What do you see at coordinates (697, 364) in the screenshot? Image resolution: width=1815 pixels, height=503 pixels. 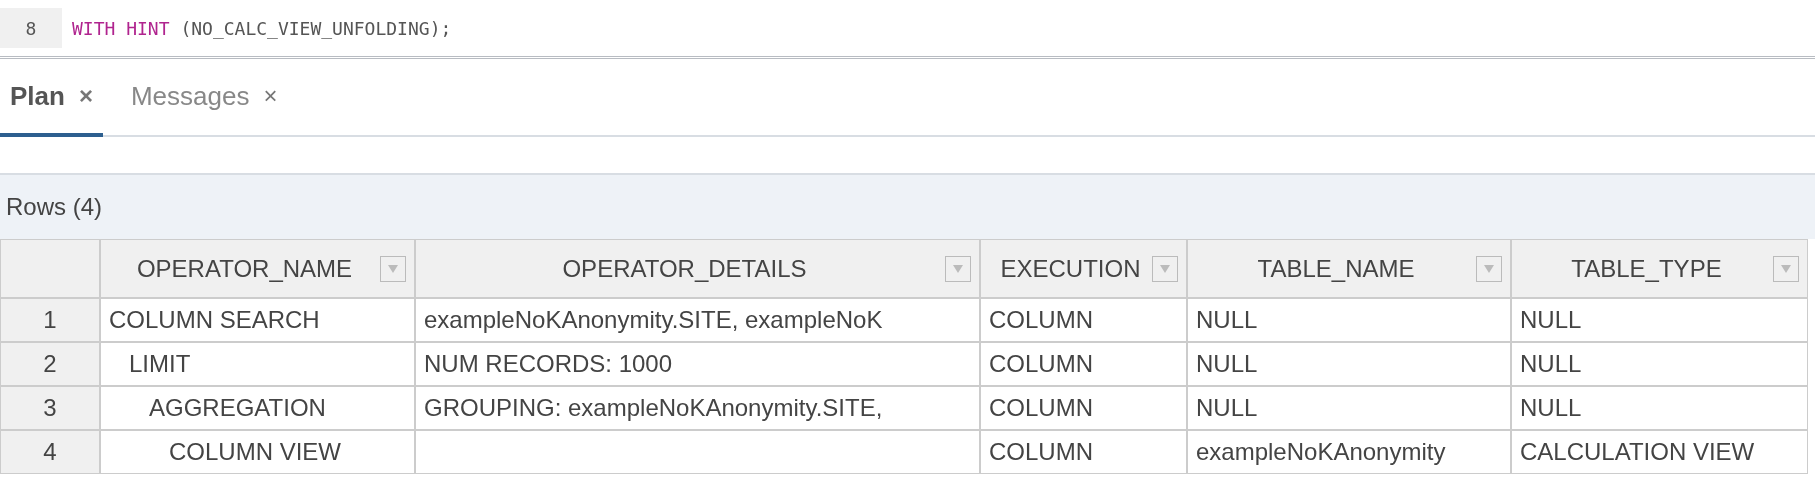 I see `table-cell: NUM RECORDS: 1000` at bounding box center [697, 364].